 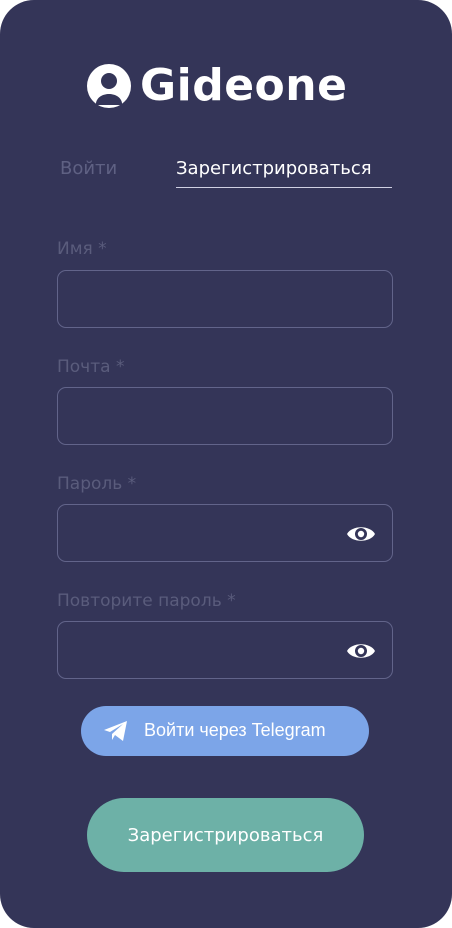 I want to click on password-repeat-input, so click(x=225, y=650).